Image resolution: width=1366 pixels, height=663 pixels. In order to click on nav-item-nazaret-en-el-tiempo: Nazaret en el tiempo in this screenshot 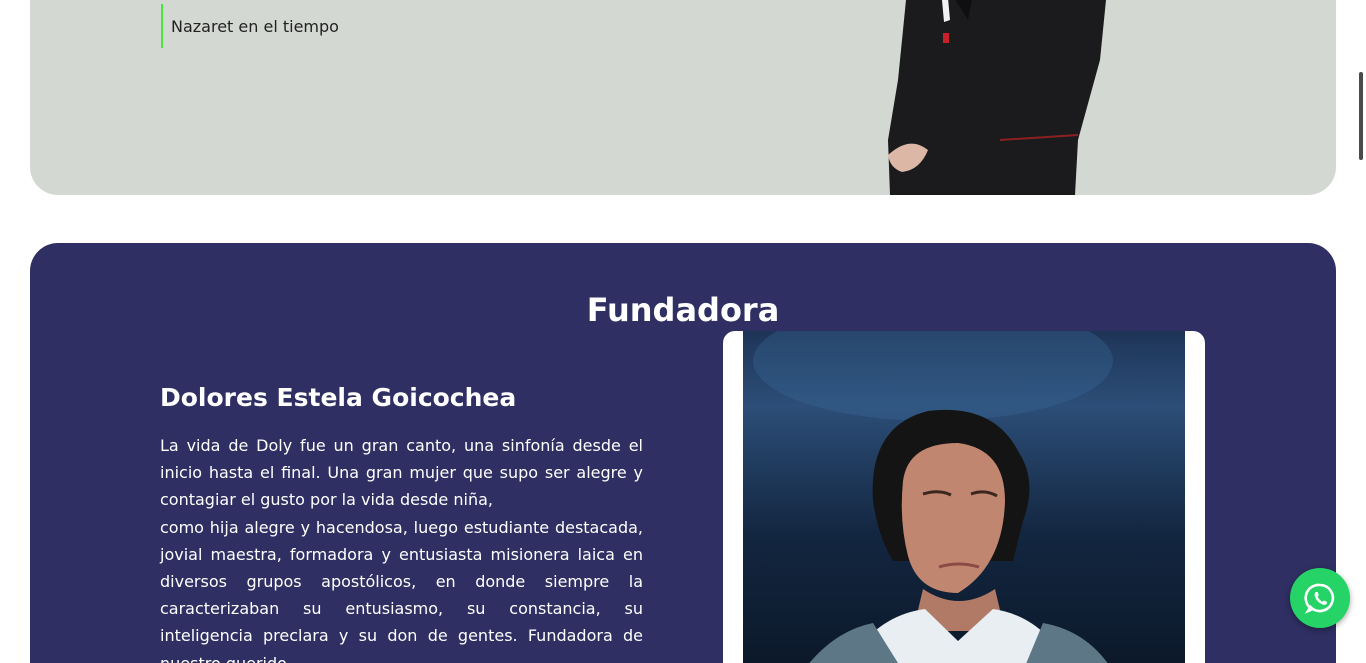, I will do `click(250, 26)`.